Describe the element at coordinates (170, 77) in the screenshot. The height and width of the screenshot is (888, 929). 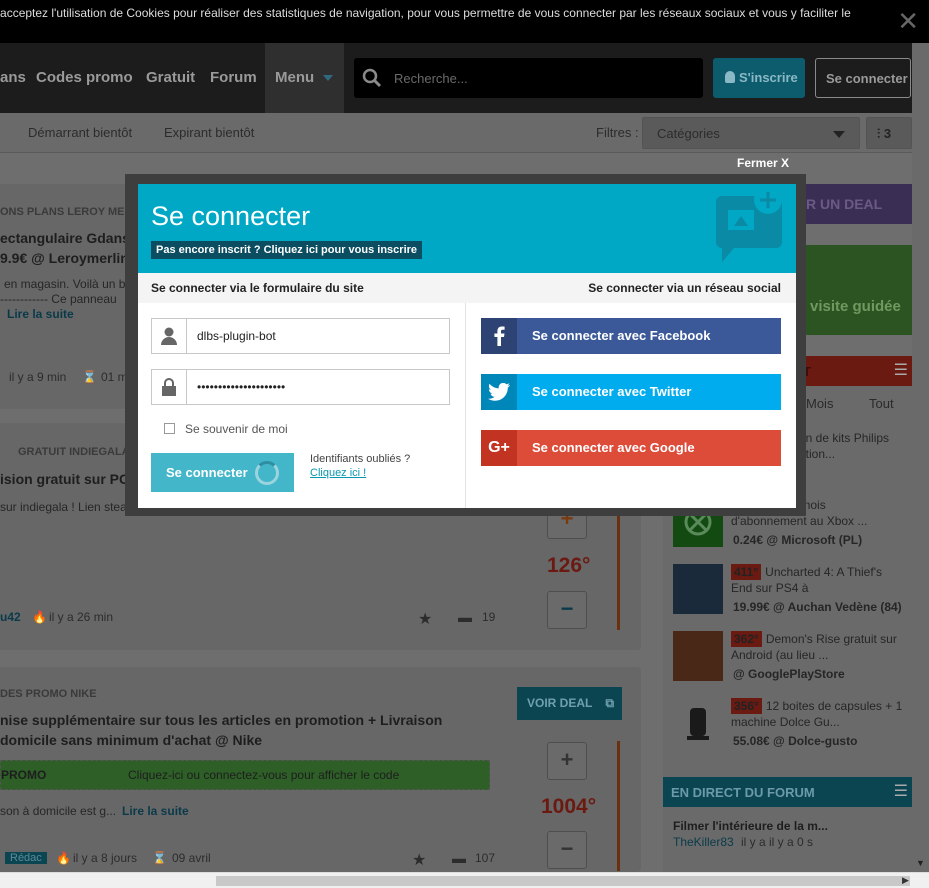
I see `nav-link-gratuit: Gratuit` at that location.